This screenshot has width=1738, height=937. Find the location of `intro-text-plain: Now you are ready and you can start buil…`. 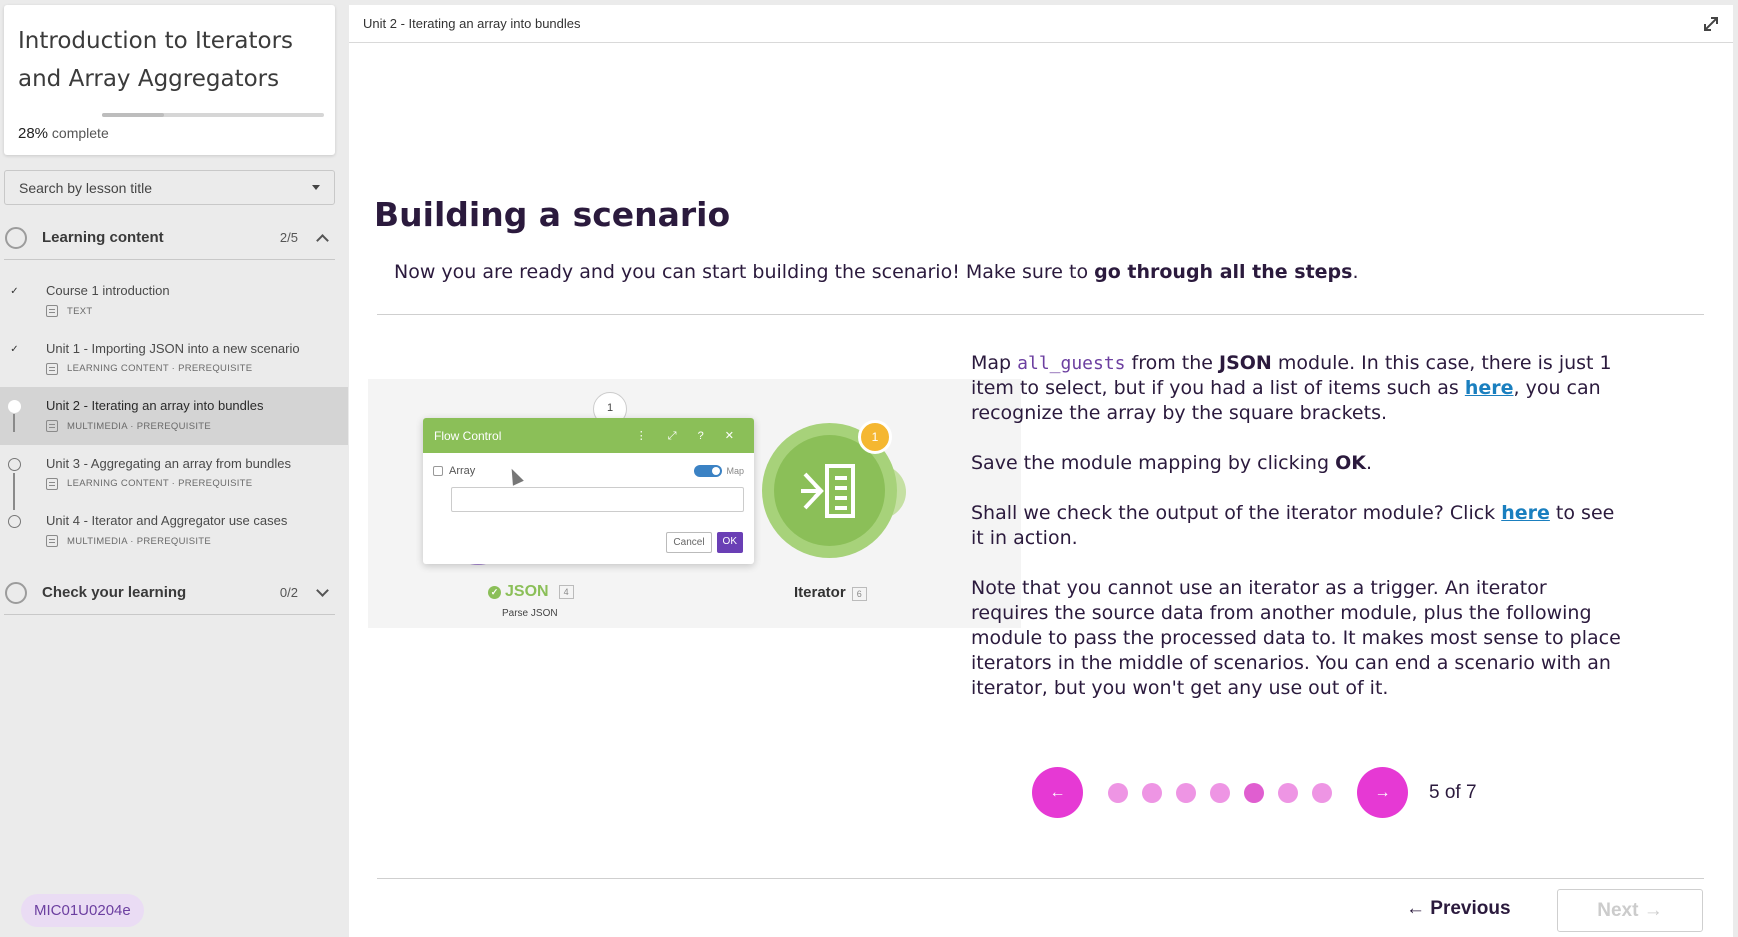

intro-text-plain: Now you are ready and you can start buil… is located at coordinates (744, 272).